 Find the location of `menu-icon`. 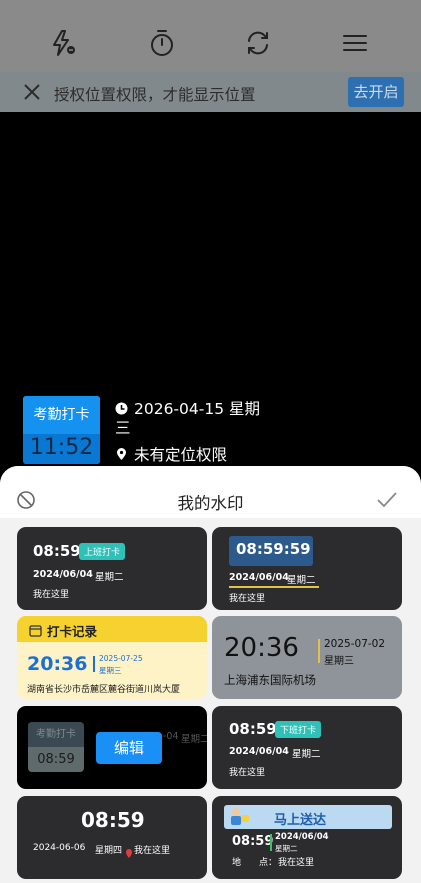

menu-icon is located at coordinates (355, 43).